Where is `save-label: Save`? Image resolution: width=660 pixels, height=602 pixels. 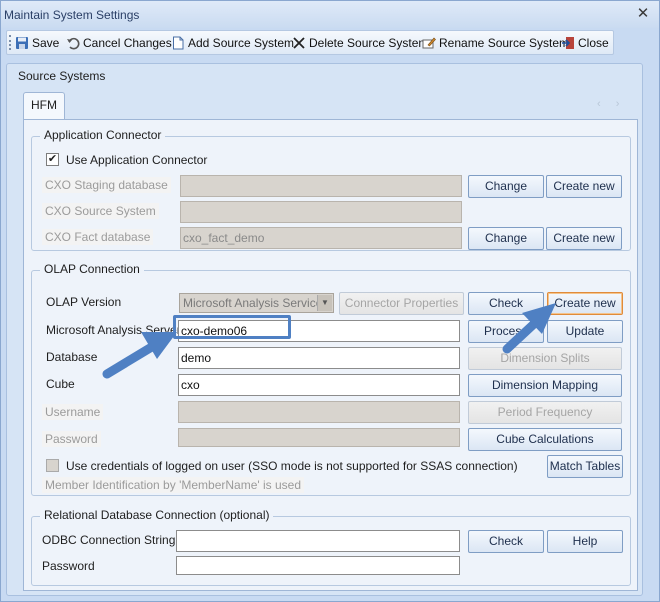
save-label: Save is located at coordinates (46, 43).